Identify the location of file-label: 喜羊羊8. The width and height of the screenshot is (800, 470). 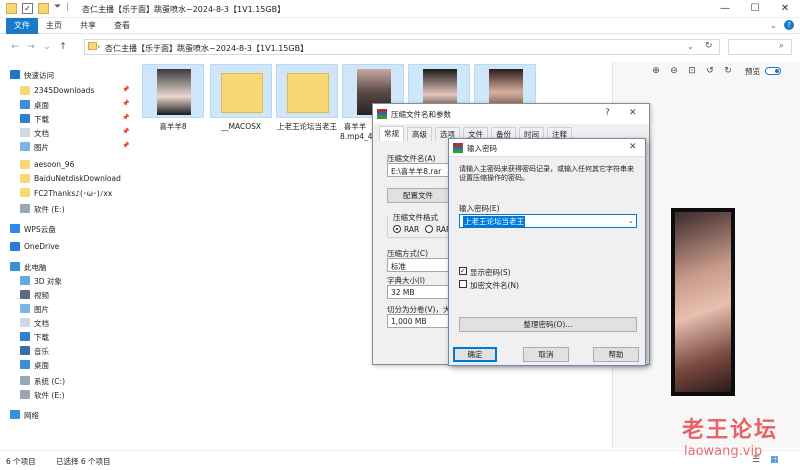
(173, 127).